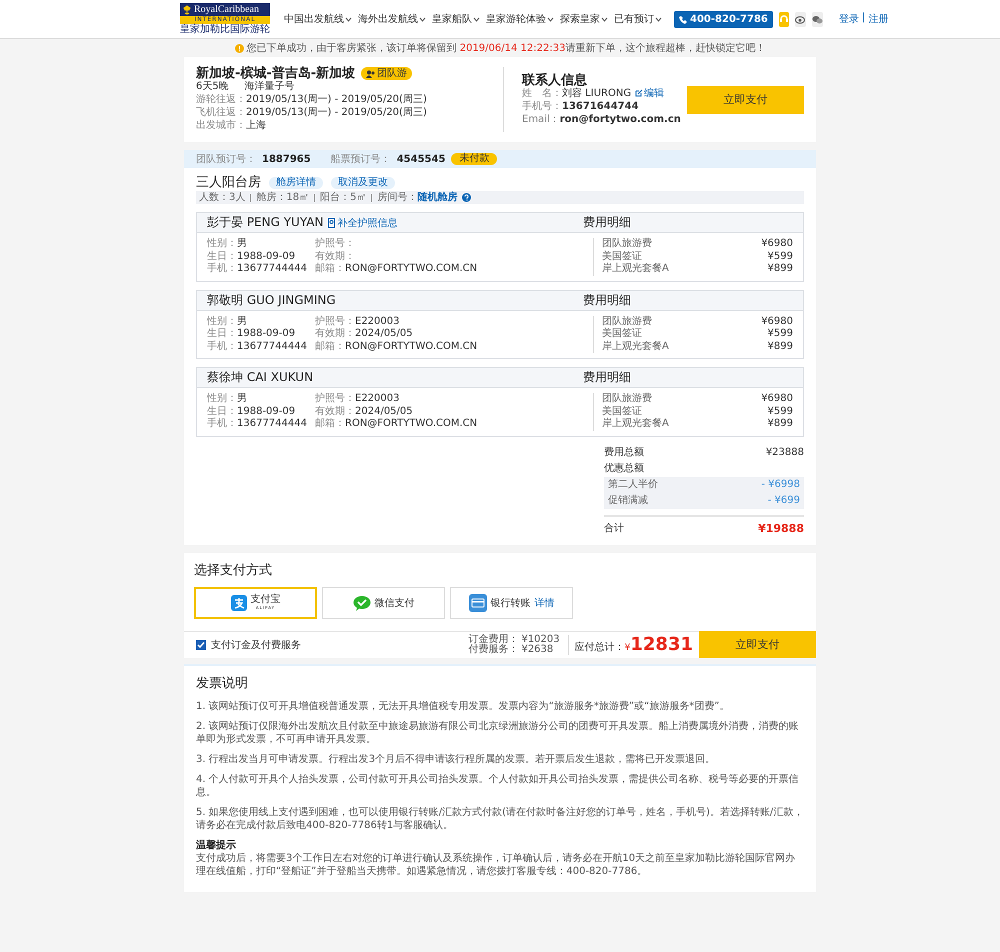 This screenshot has width=1000, height=952. I want to click on field-label: Email：, so click(541, 119).